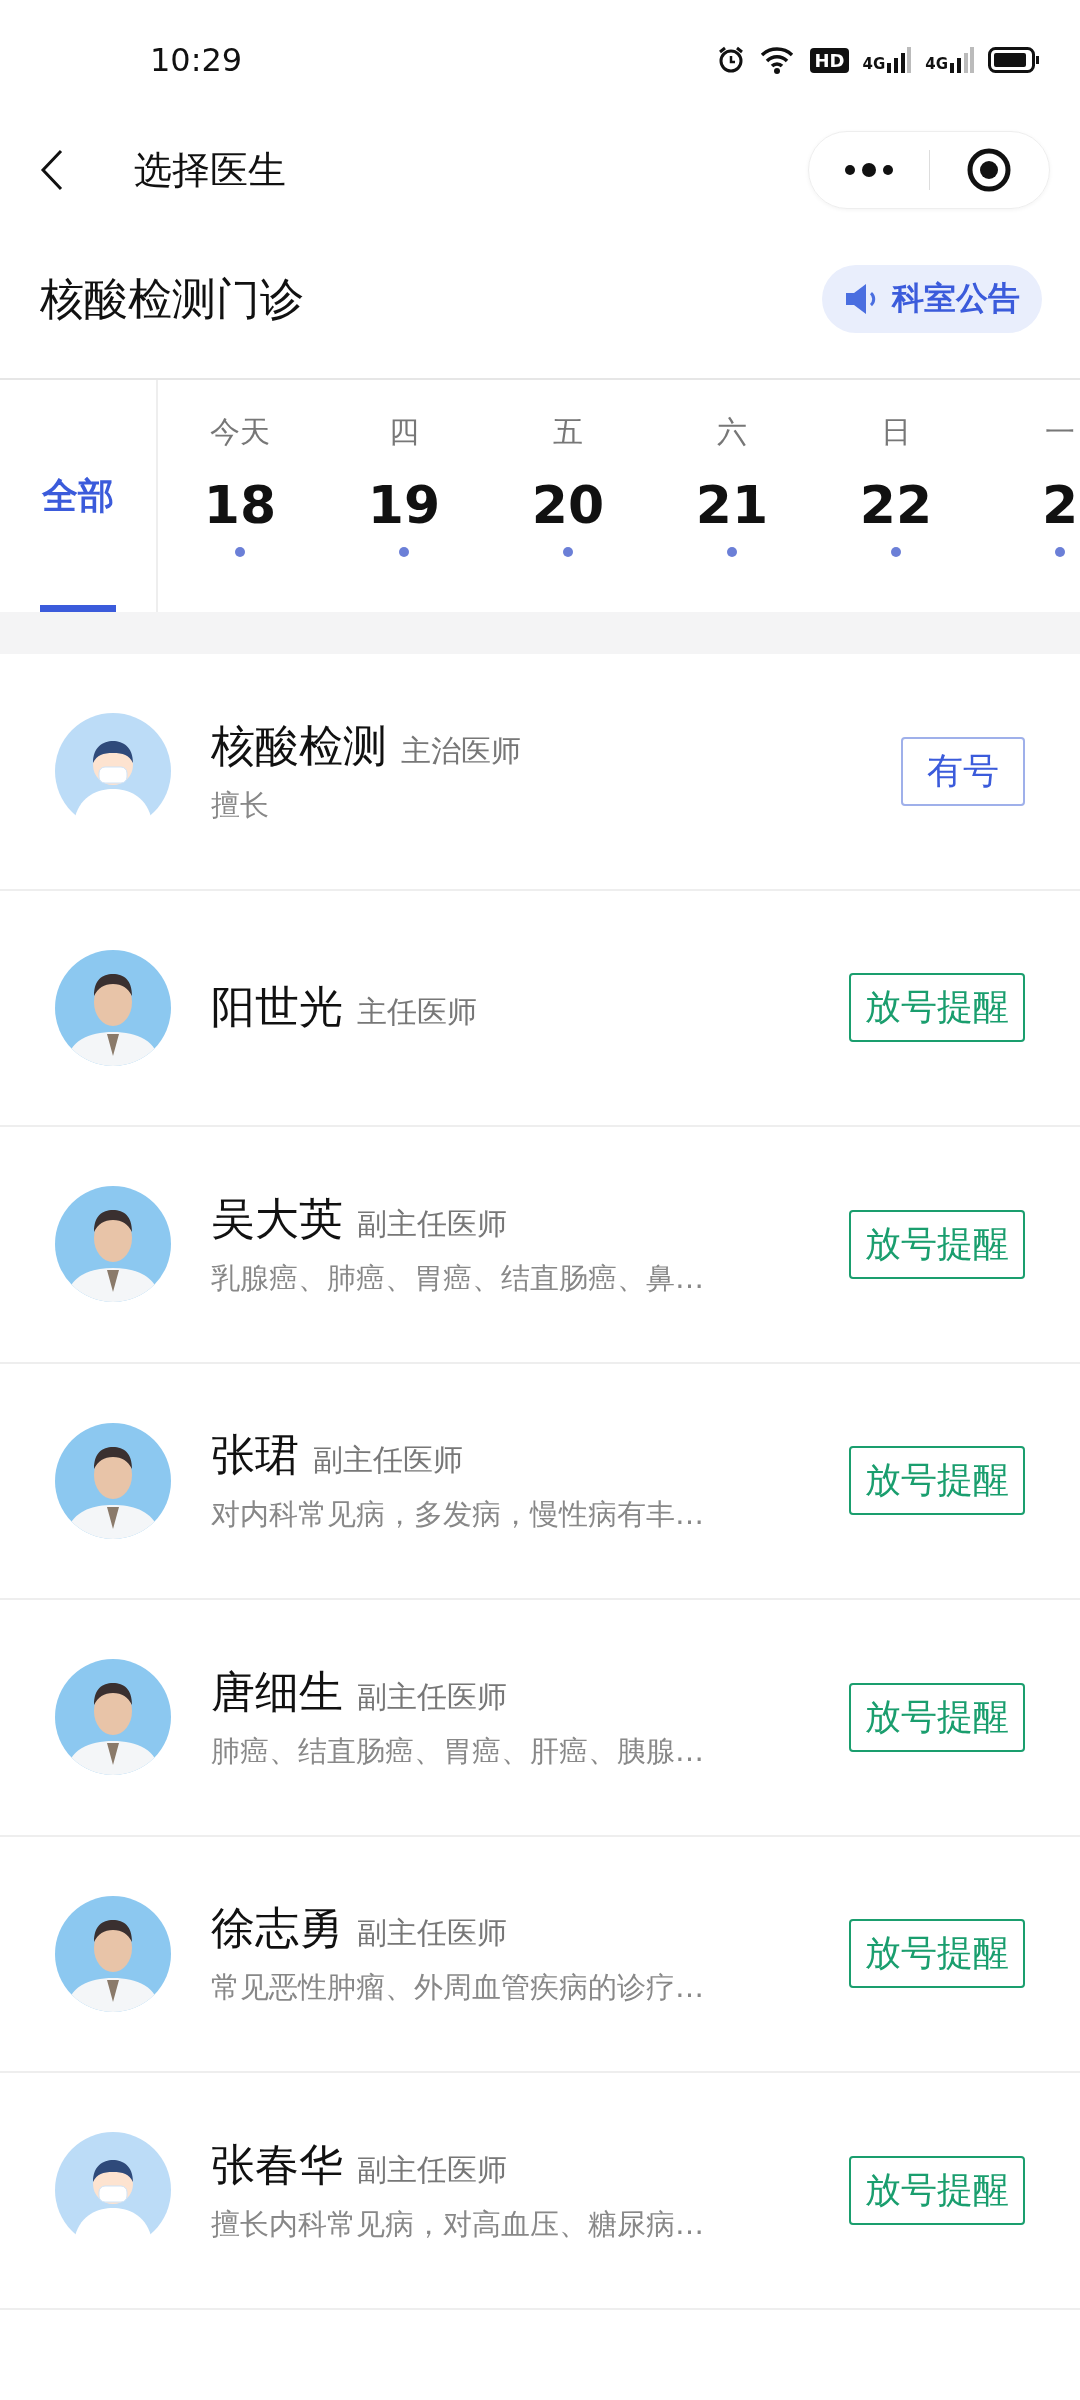 This screenshot has width=1080, height=2400. Describe the element at coordinates (52, 170) in the screenshot. I see `back-icon` at that location.